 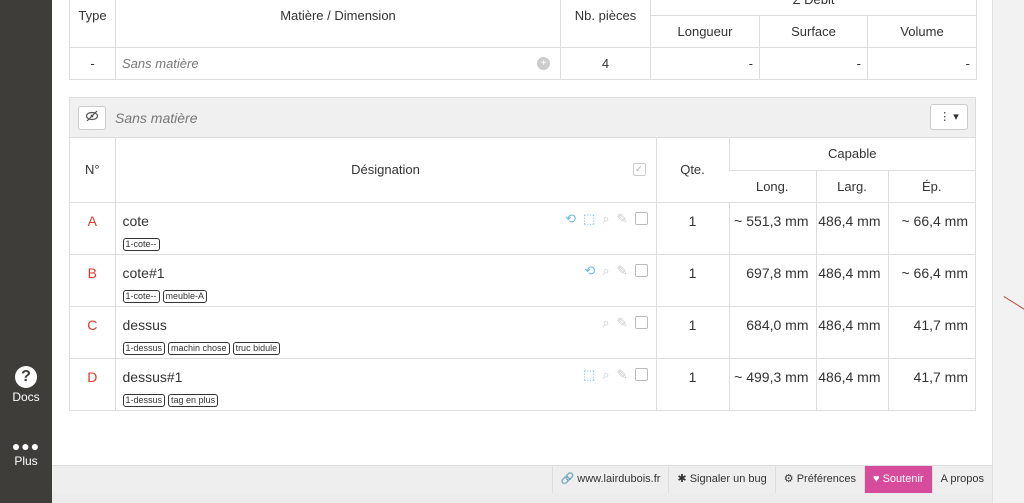 I want to click on part-name: dessus#1, so click(x=152, y=376).